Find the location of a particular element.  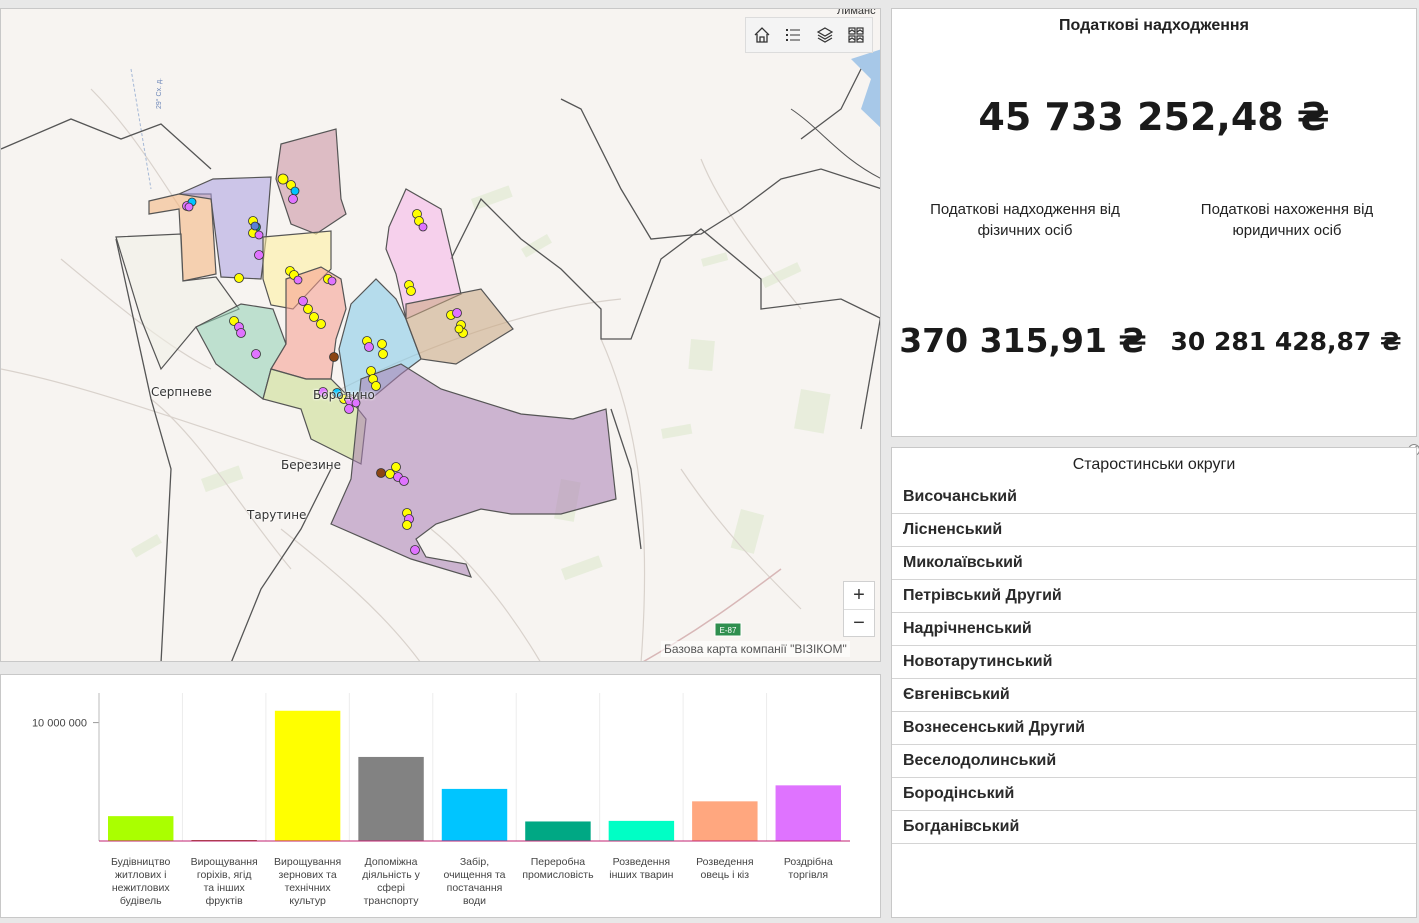

place-label-serpneve: Серпневе is located at coordinates (181, 392).